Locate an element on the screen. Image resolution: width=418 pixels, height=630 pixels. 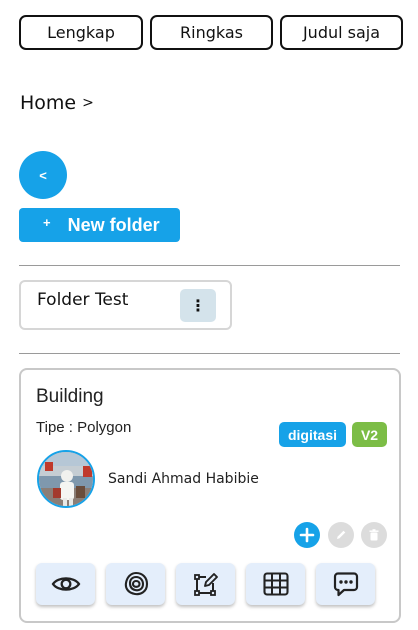
delete-button is located at coordinates (374, 535).